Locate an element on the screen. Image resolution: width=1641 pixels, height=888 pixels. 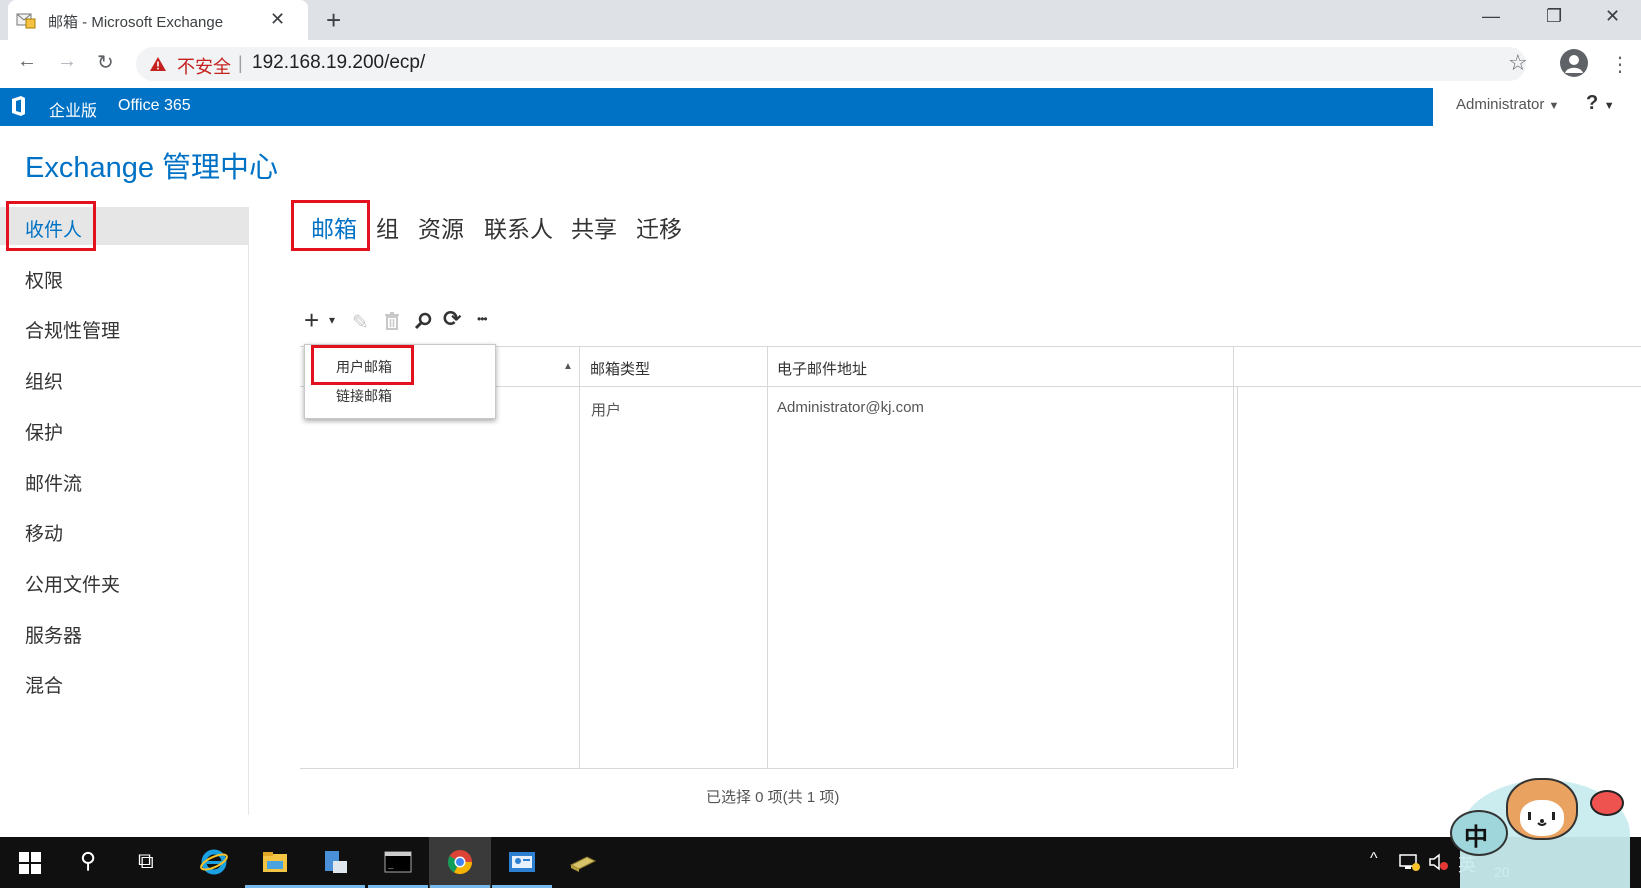
gear-icon is located at coordinates (1607, 803).